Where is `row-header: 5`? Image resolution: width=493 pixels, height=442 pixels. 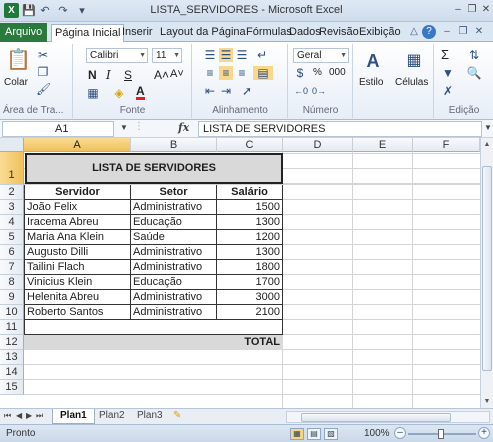 row-header: 5 is located at coordinates (12, 237).